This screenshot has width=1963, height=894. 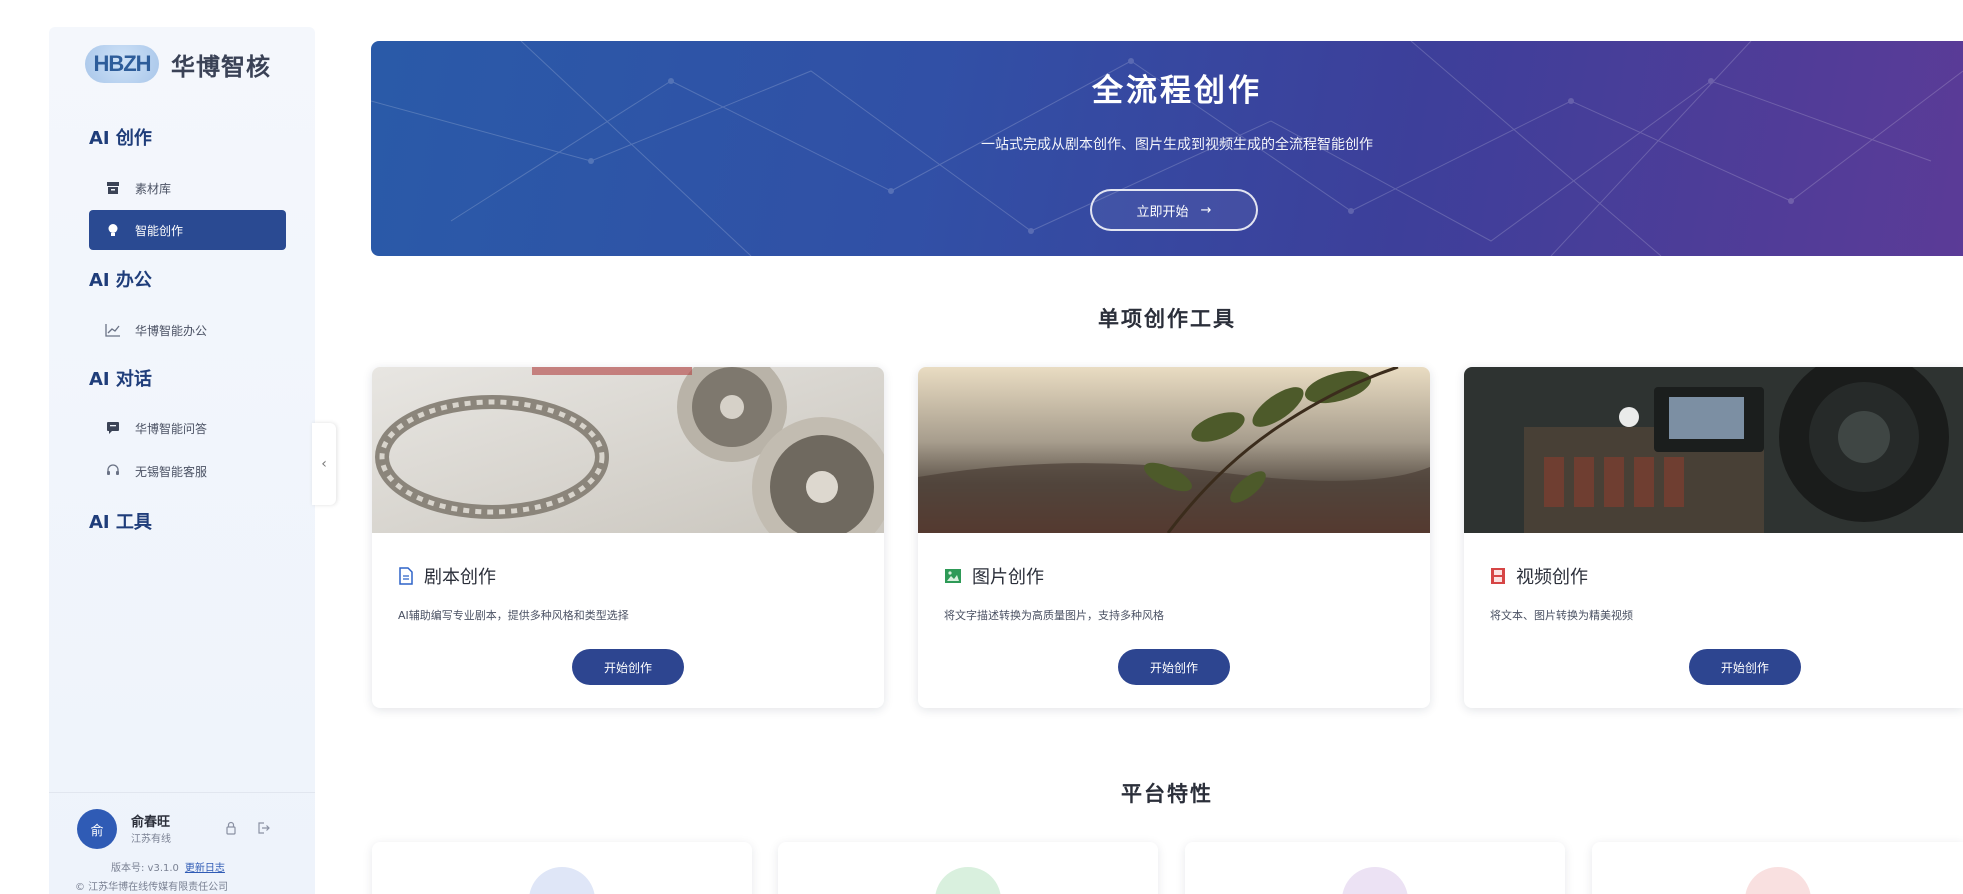 What do you see at coordinates (122, 64) in the screenshot?
I see `logo-mark: HBZH` at bounding box center [122, 64].